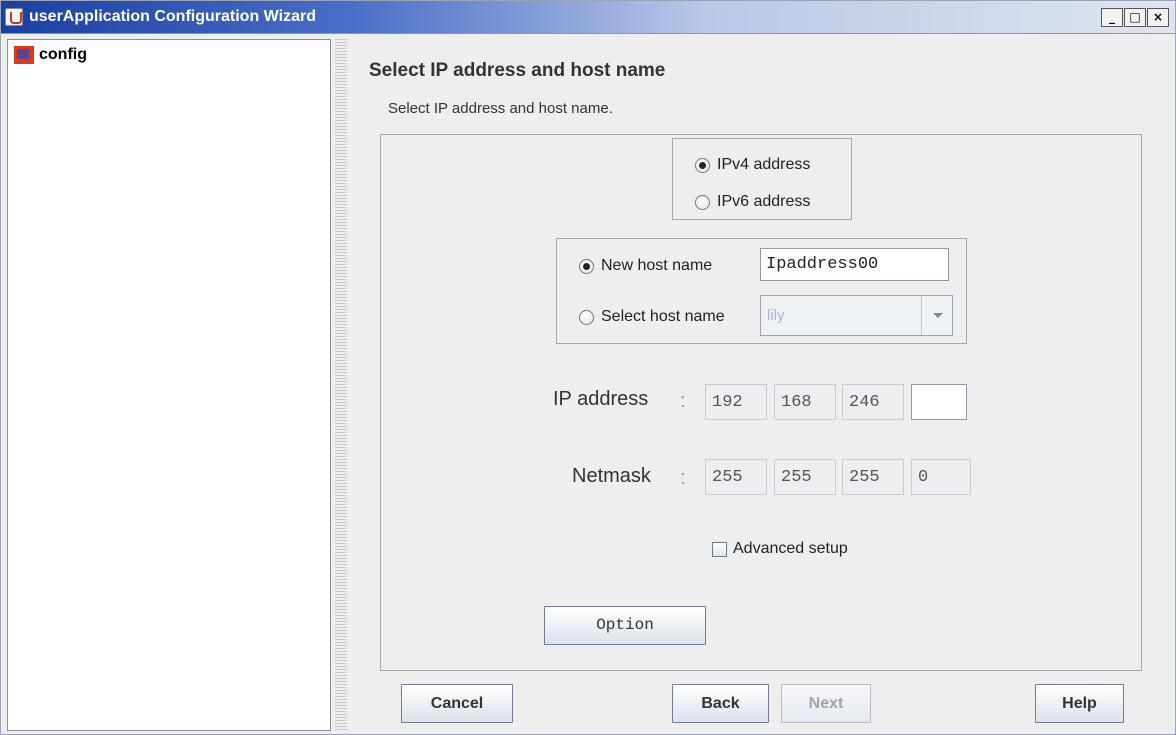 Image resolution: width=1176 pixels, height=735 pixels. I want to click on ipv6-radio-circle, so click(702, 202).